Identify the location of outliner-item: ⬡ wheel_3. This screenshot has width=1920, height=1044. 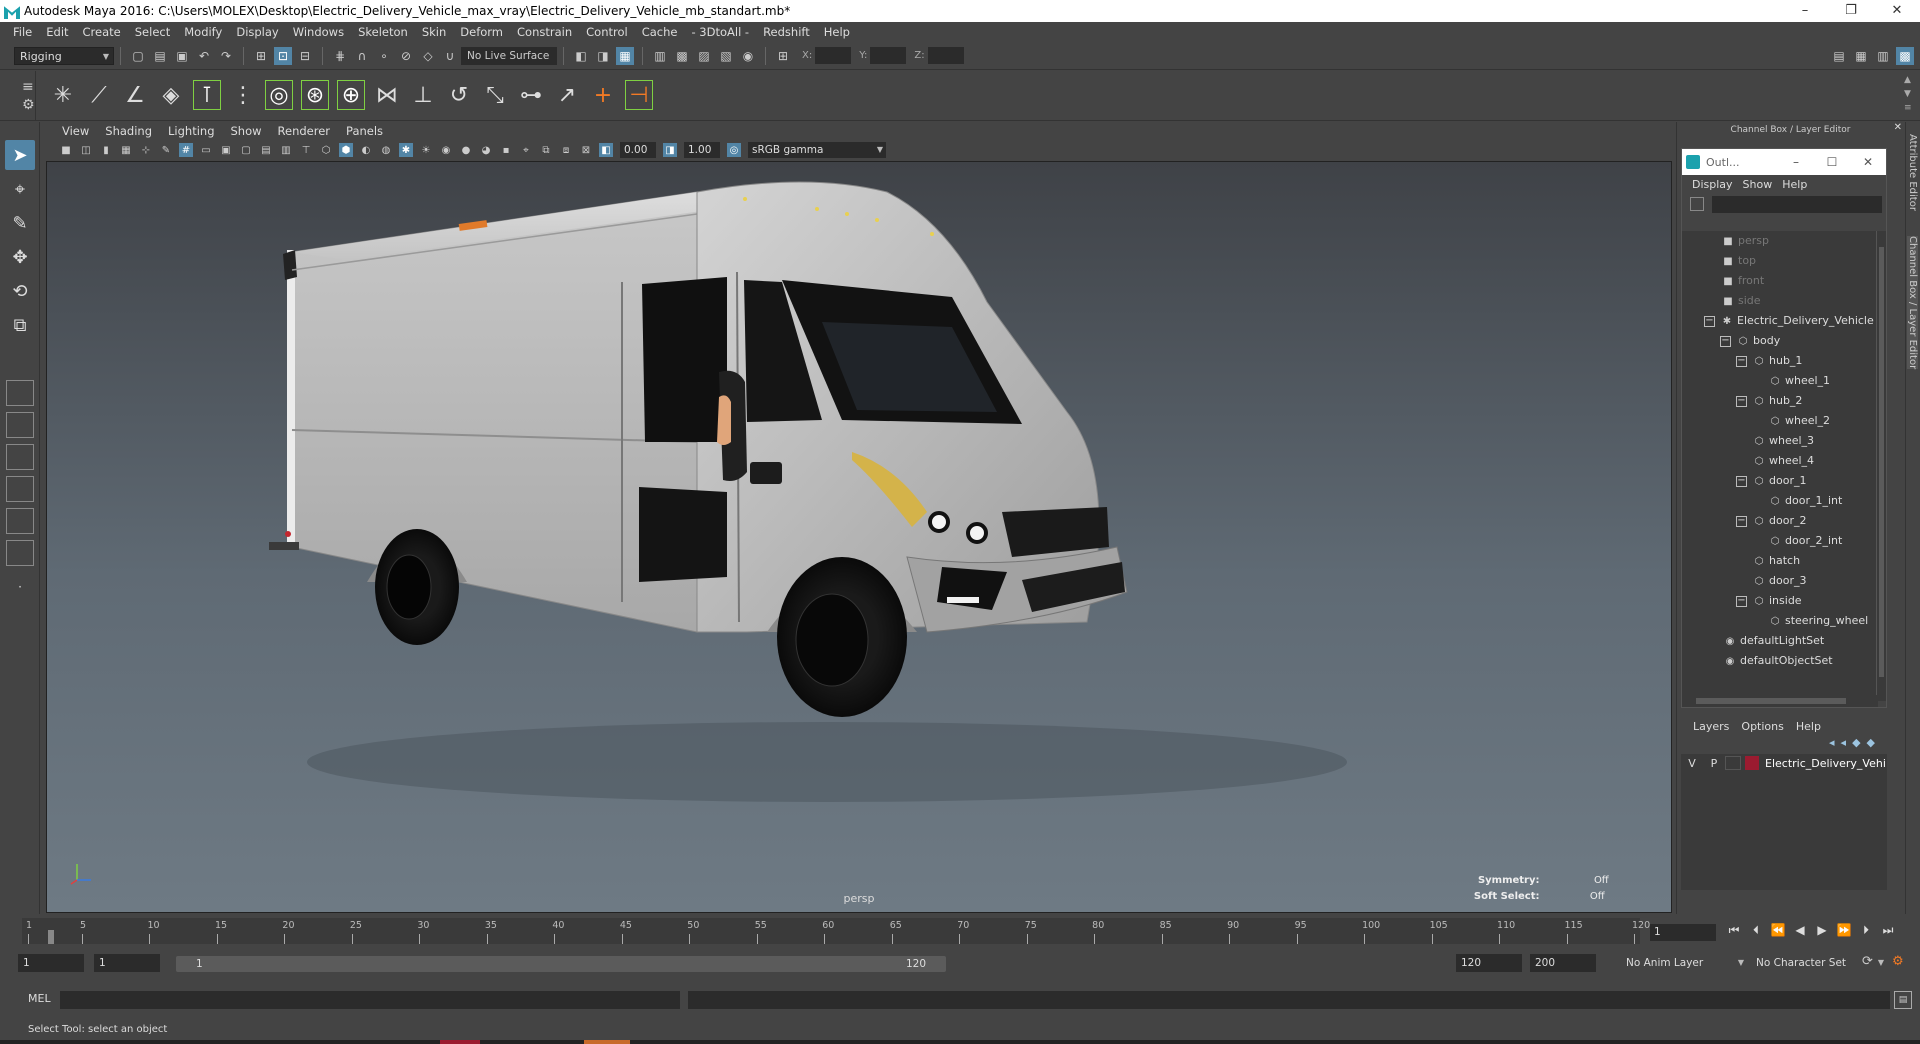
(1780, 441).